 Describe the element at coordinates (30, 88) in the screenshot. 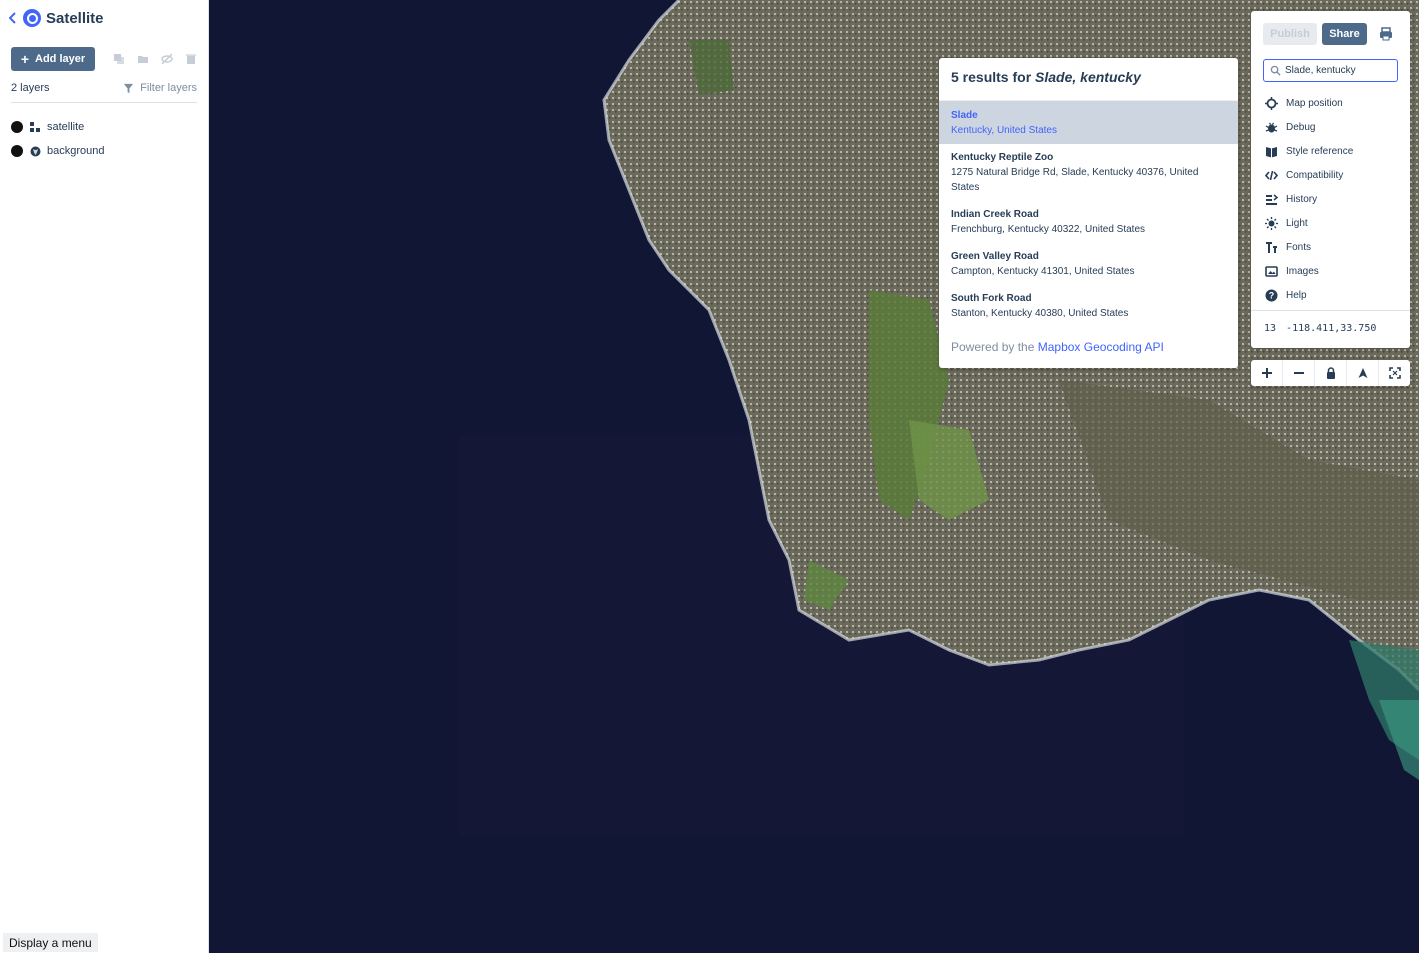

I see `layer-count: 2 layers` at that location.